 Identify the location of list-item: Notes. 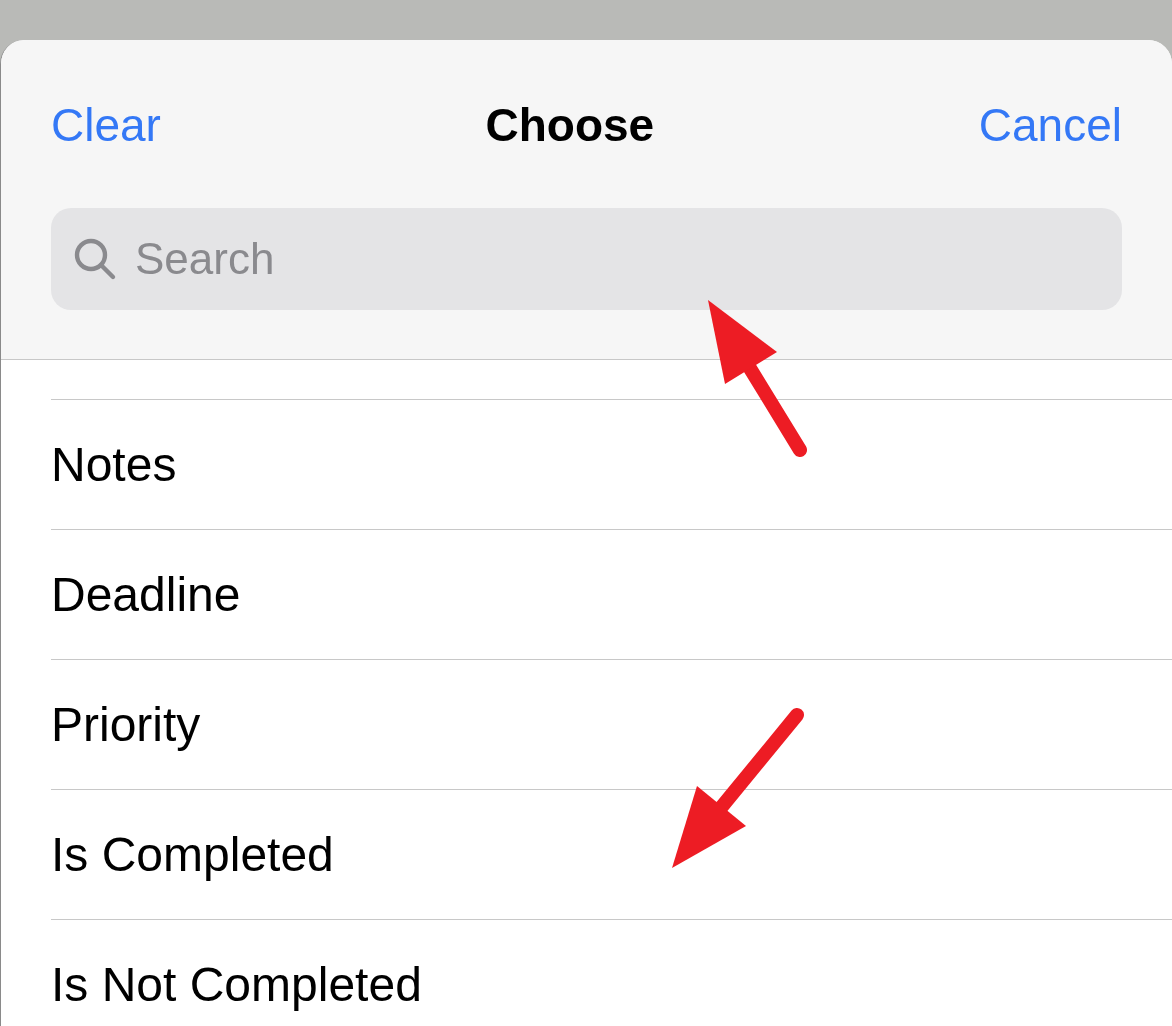
(114, 464).